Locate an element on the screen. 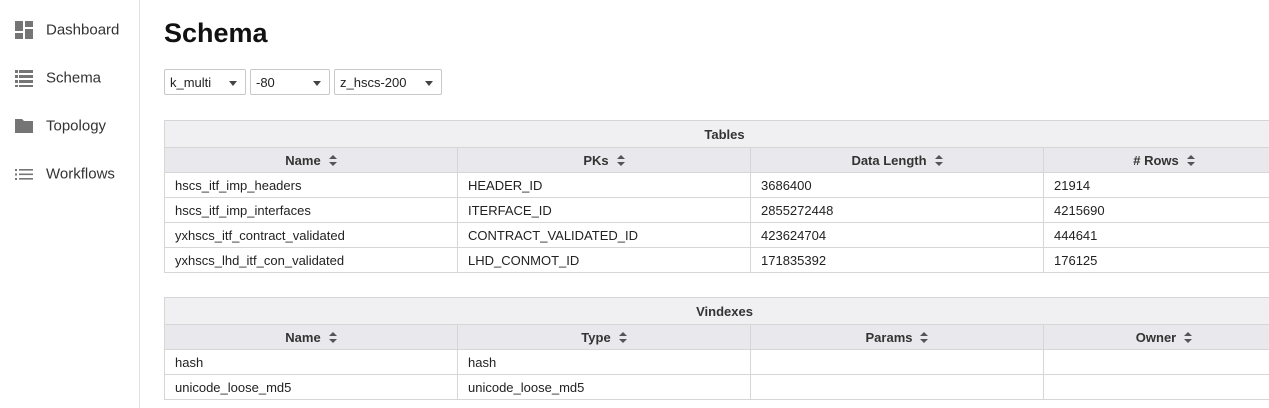 The height and width of the screenshot is (408, 1269). column-header-label: # Rows is located at coordinates (1156, 160).